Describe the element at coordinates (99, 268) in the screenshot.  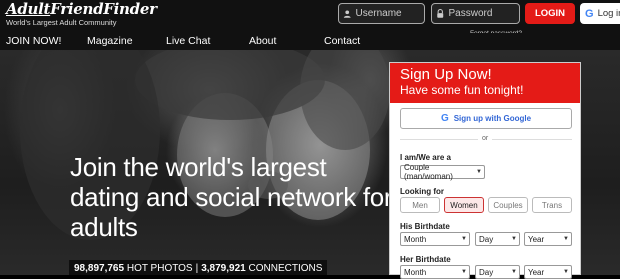
I see `photos-count: 98,897,765` at that location.